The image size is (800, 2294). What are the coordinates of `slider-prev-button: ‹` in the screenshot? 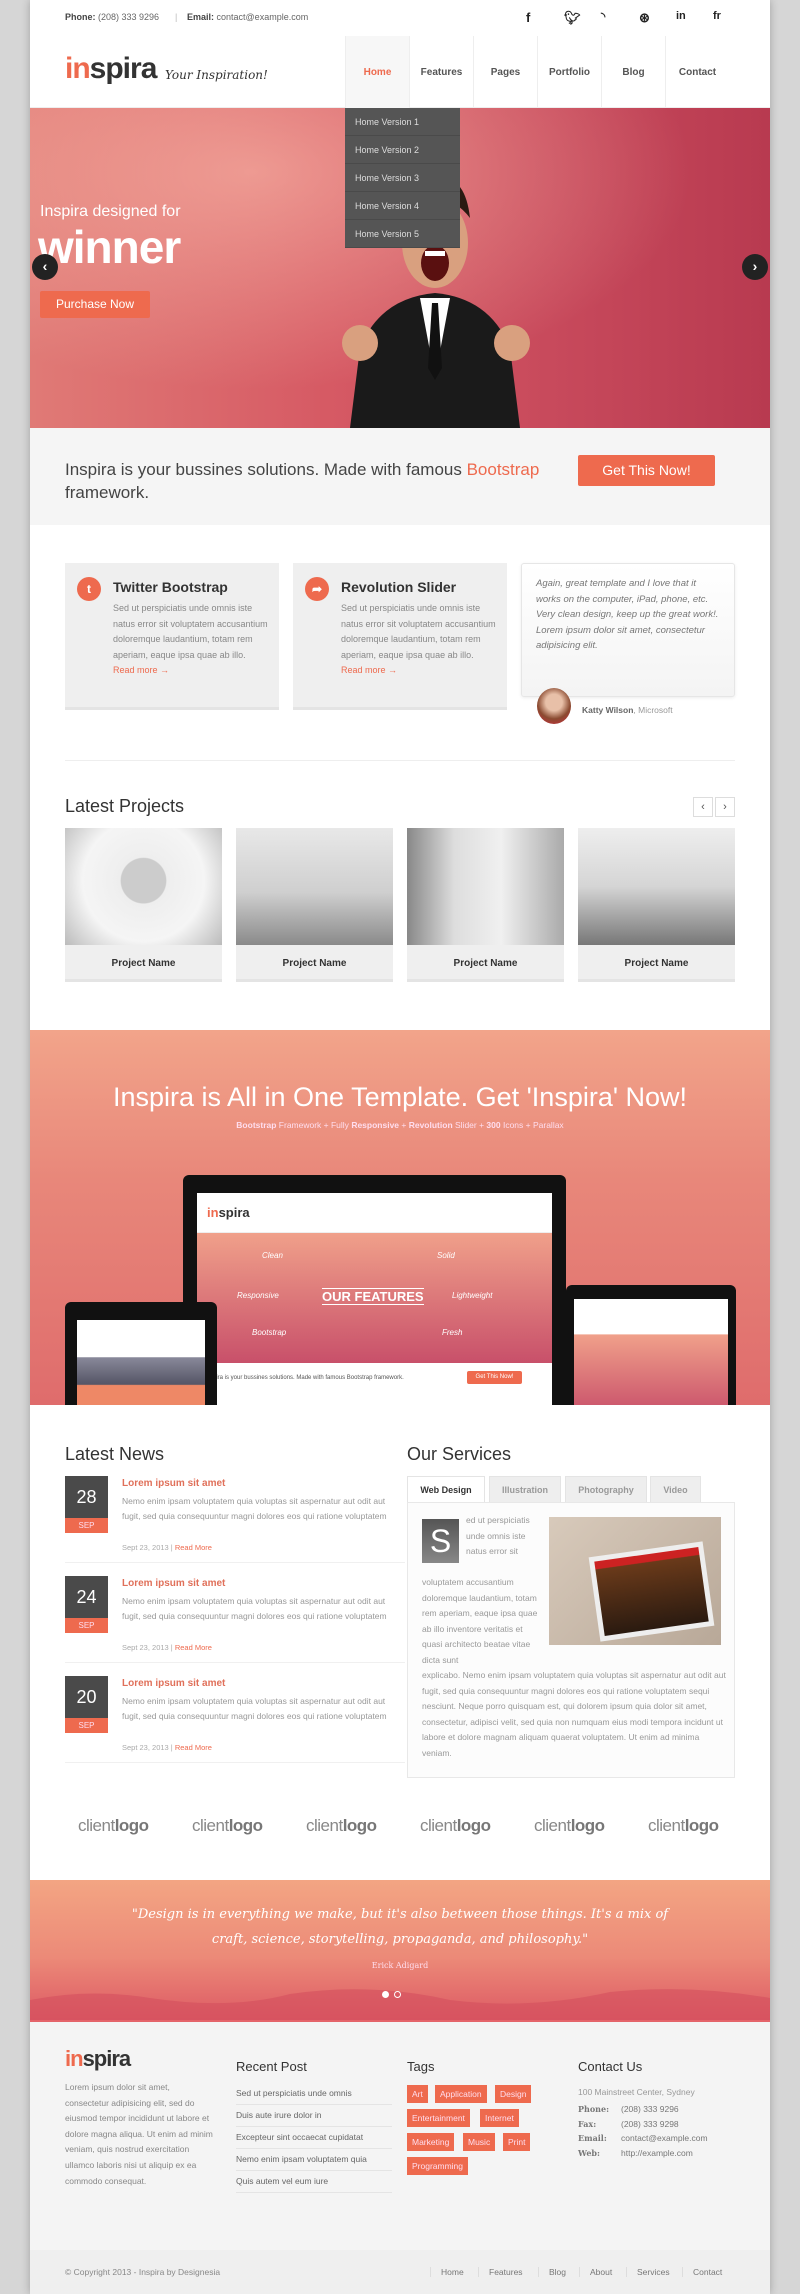 It's located at (45, 267).